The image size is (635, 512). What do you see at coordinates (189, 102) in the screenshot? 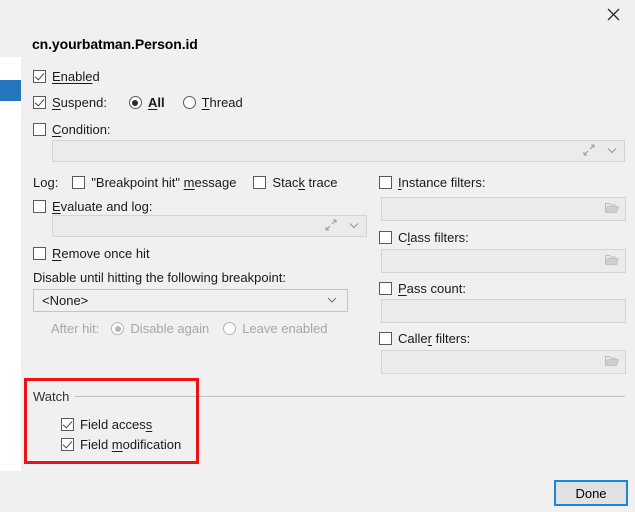
I see `suspend-thread-radio` at bounding box center [189, 102].